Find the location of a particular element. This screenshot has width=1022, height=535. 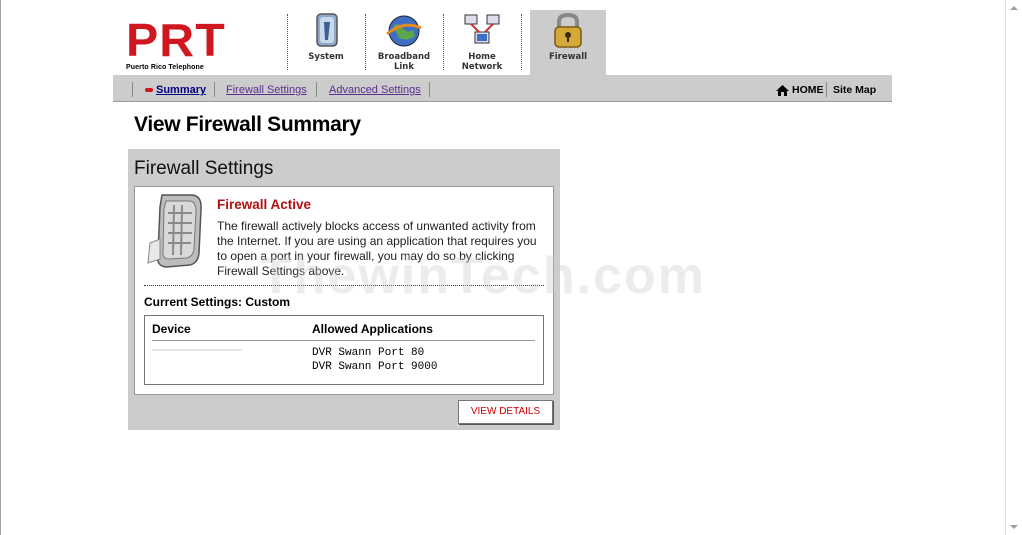

subnav-advanced-settings: Advanced Settings is located at coordinates (375, 90).